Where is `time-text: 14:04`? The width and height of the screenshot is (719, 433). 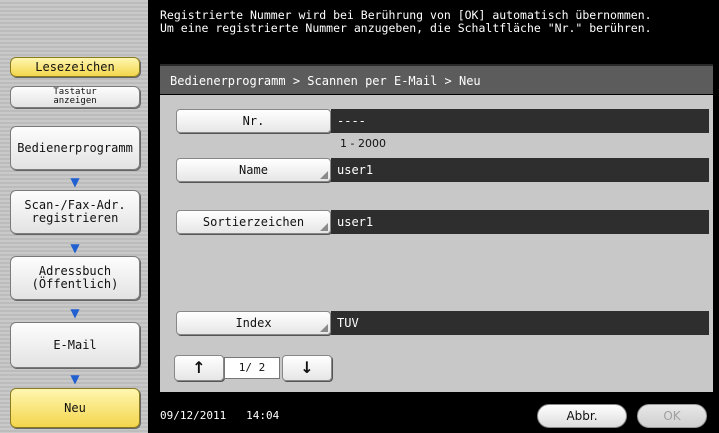 time-text: 14:04 is located at coordinates (263, 415).